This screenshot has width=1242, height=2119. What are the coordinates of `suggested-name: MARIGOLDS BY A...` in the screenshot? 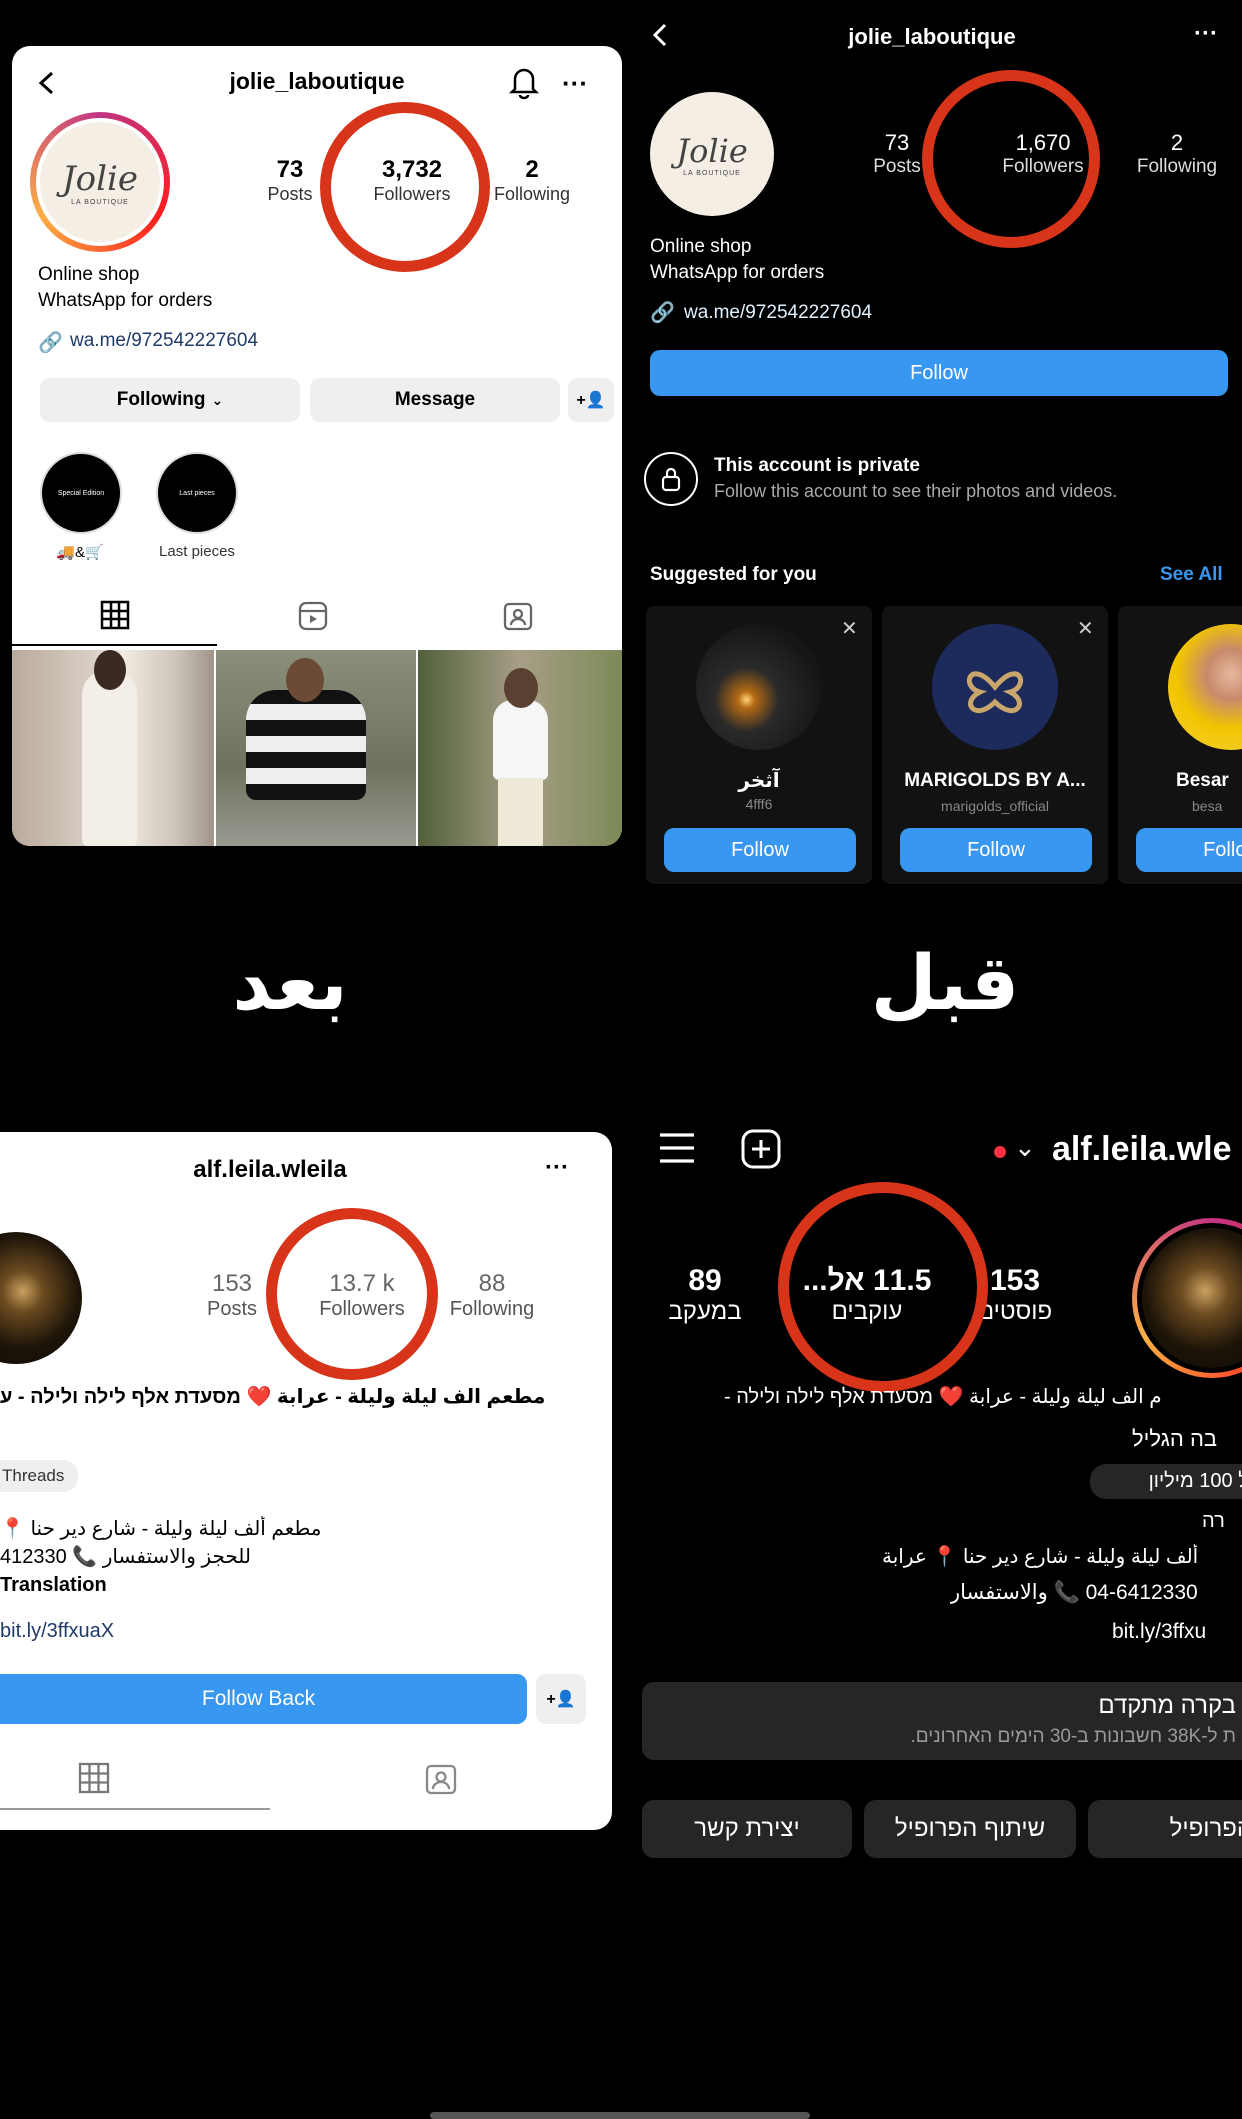 It's located at (995, 780).